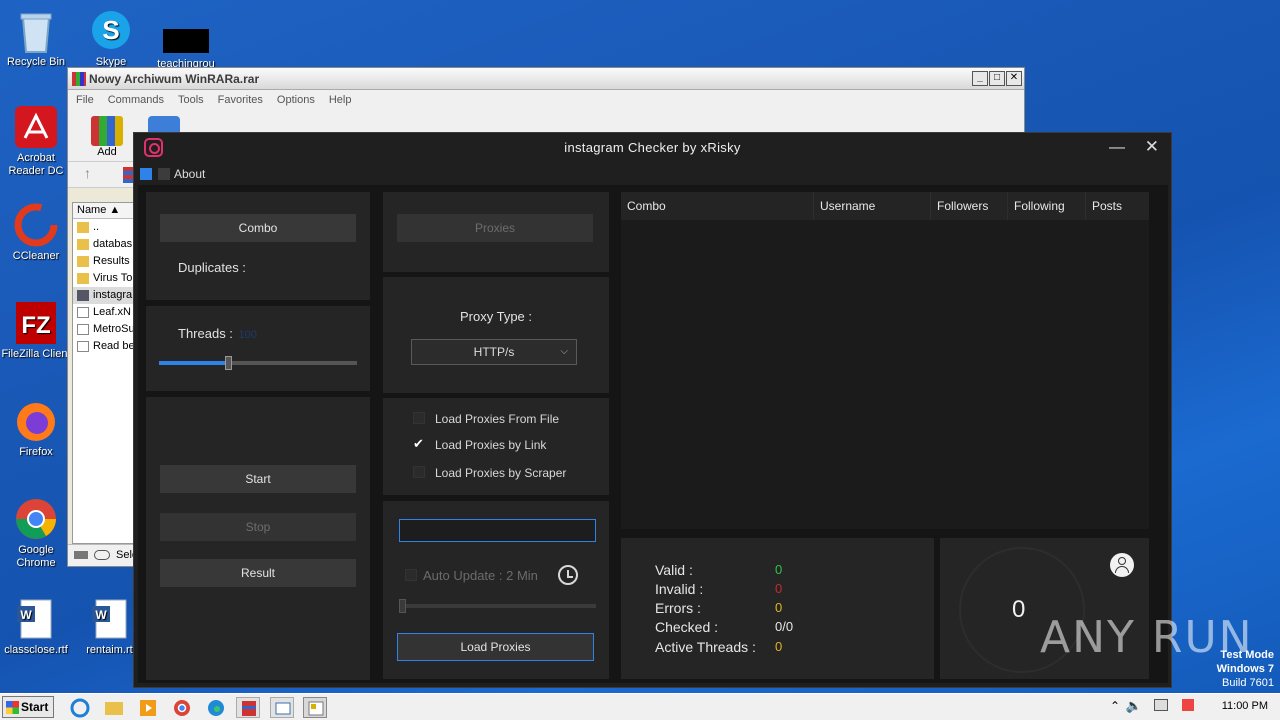 The image size is (1280, 720). What do you see at coordinates (1245, 669) in the screenshot?
I see `test-mode-line2: Windows 7` at bounding box center [1245, 669].